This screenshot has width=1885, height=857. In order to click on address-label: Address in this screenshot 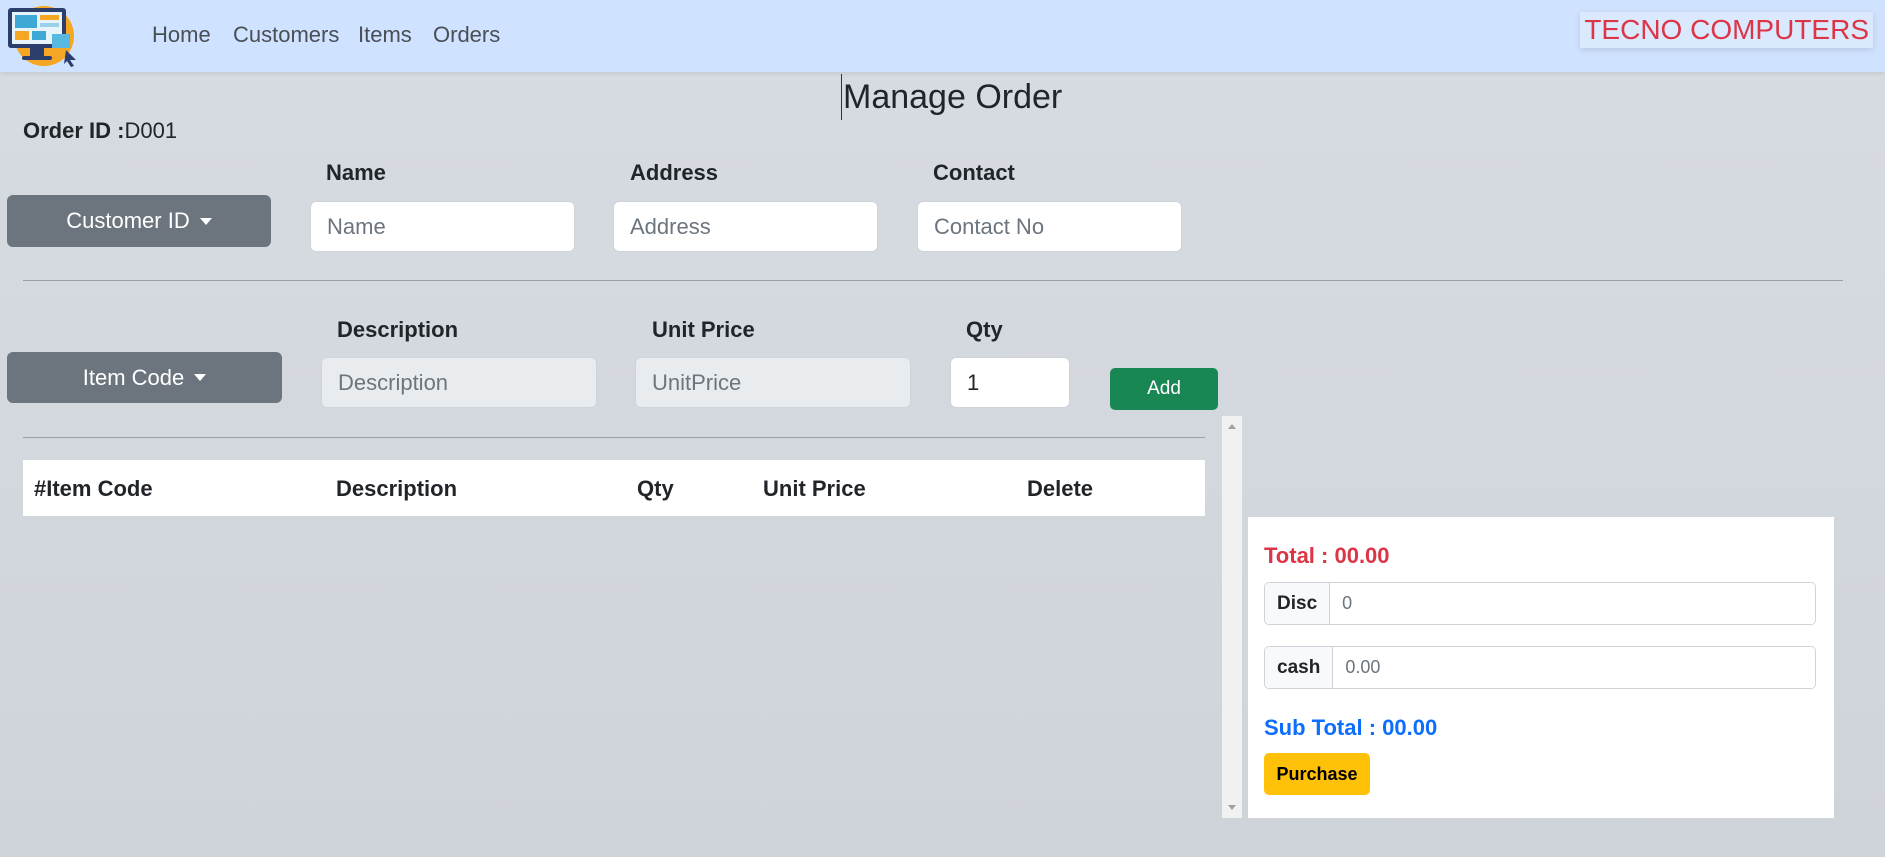, I will do `click(674, 172)`.